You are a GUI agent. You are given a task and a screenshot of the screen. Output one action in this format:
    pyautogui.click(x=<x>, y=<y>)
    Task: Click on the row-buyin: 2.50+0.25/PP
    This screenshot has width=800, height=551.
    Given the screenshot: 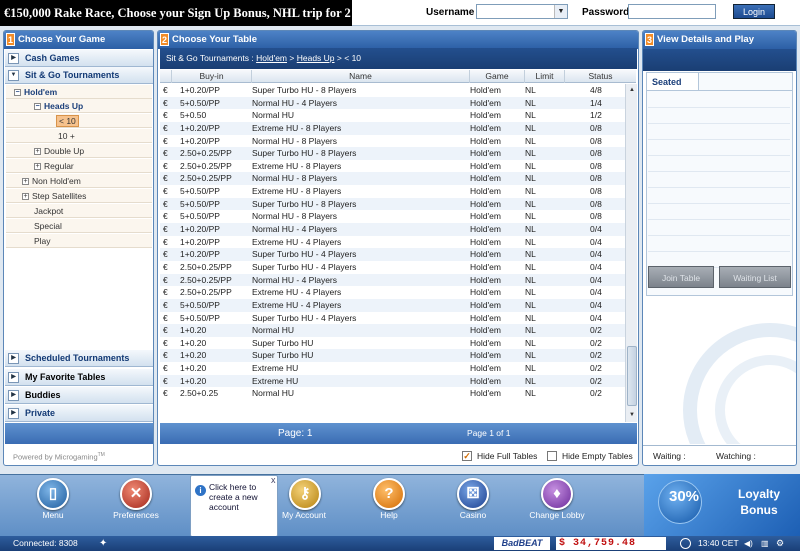 What is the action you would take?
    pyautogui.click(x=206, y=292)
    